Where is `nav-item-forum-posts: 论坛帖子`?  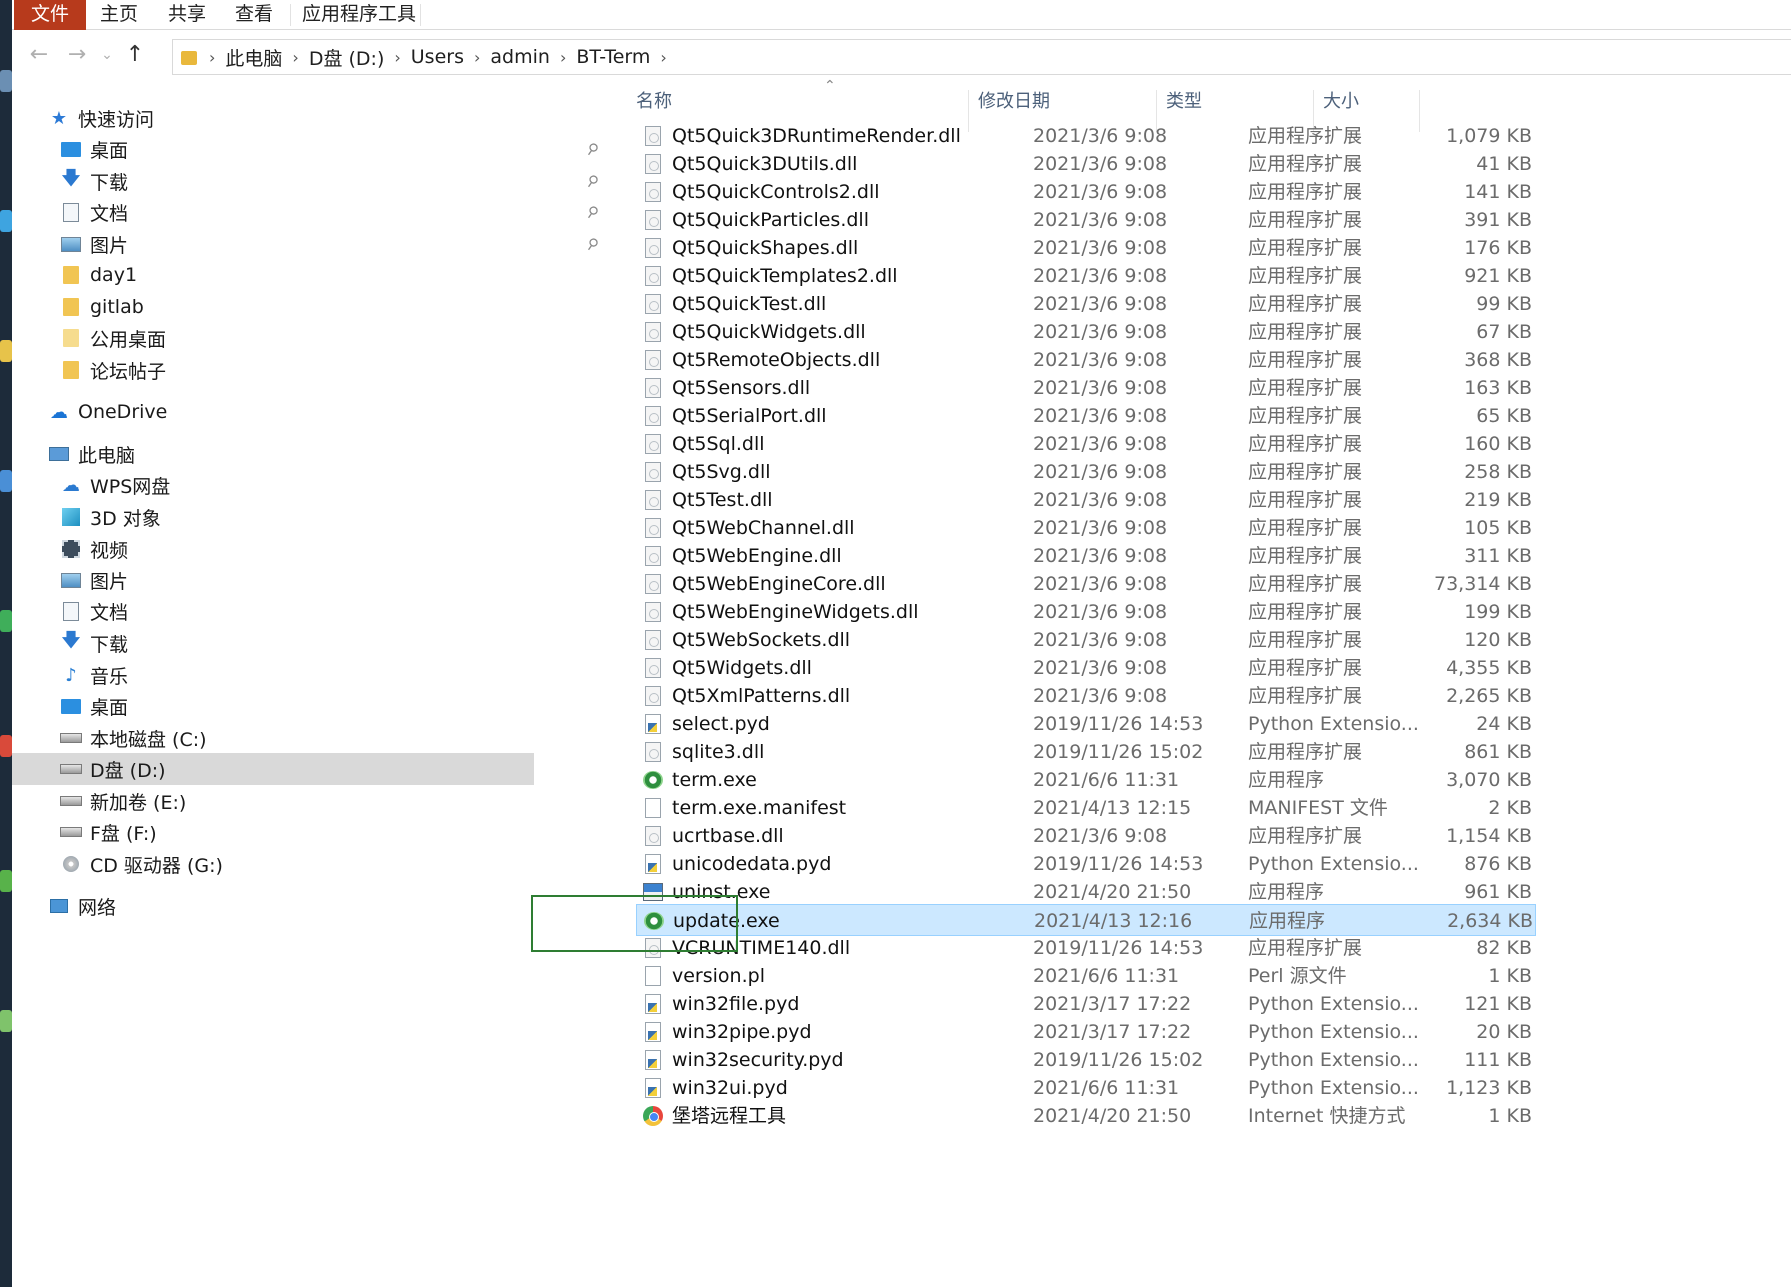
nav-item-forum-posts: 论坛帖子 is located at coordinates (113, 370).